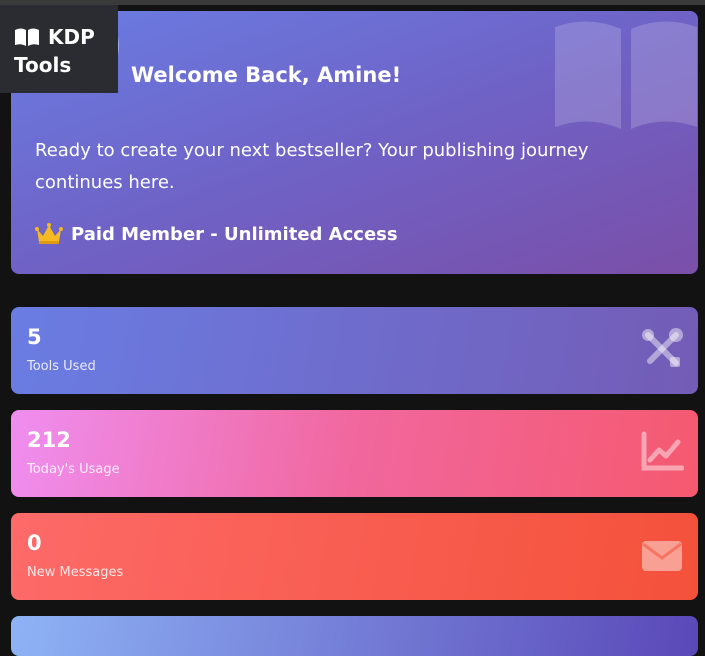  What do you see at coordinates (266, 75) in the screenshot?
I see `welcome-title: Welcome Back, Amine!` at bounding box center [266, 75].